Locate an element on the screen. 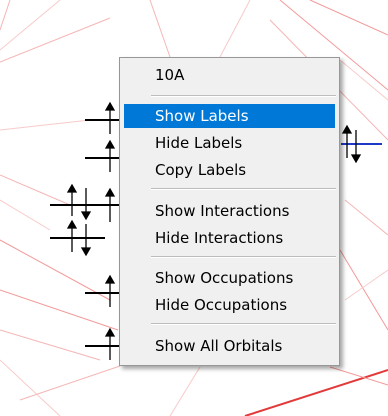 This screenshot has height=416, width=388. orbital-levels-left is located at coordinates (84, 233).